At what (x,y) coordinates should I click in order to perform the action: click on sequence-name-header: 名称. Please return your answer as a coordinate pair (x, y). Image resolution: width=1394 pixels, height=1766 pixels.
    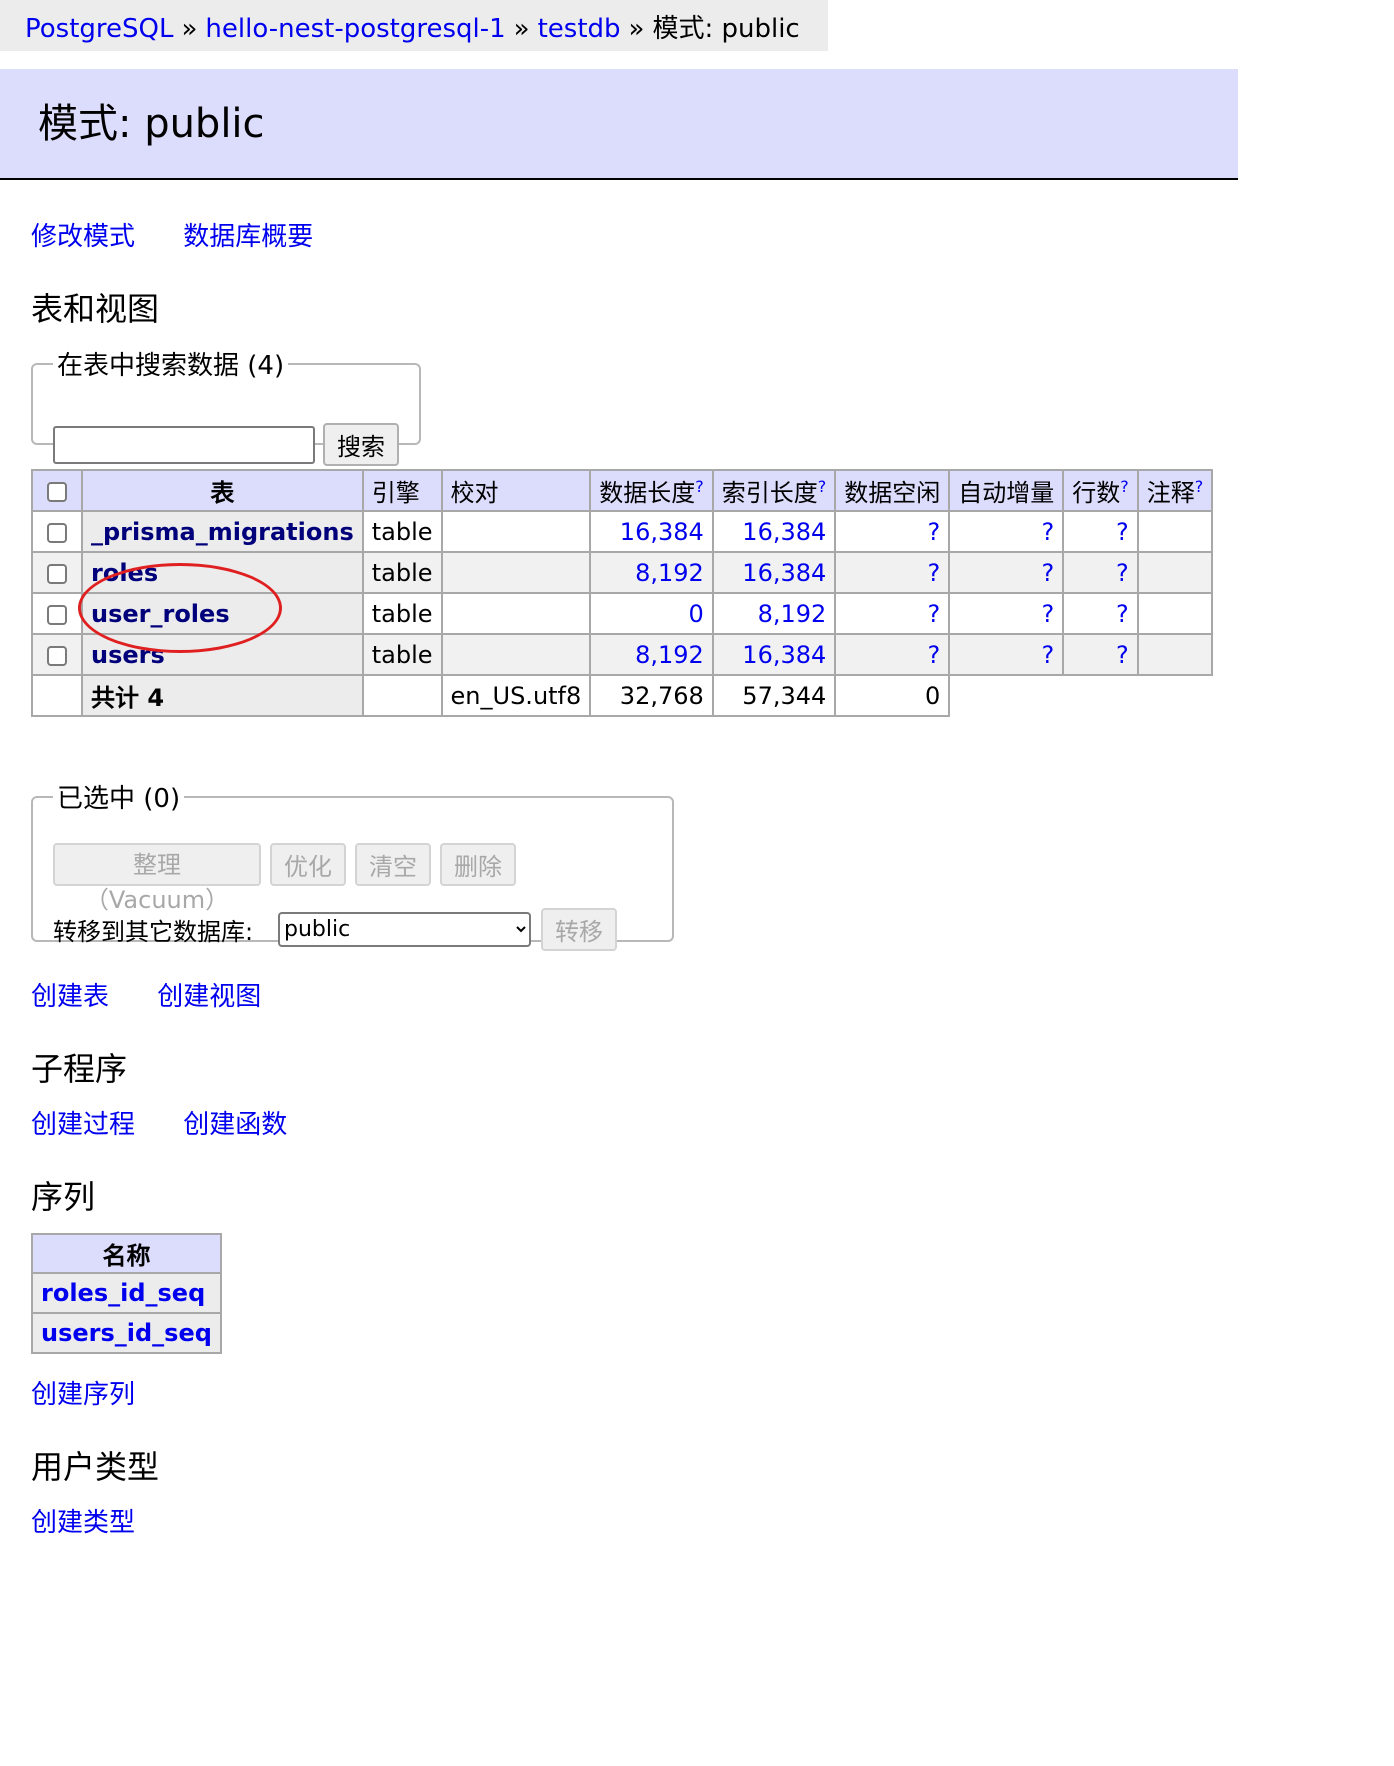
    Looking at the image, I should click on (126, 1253).